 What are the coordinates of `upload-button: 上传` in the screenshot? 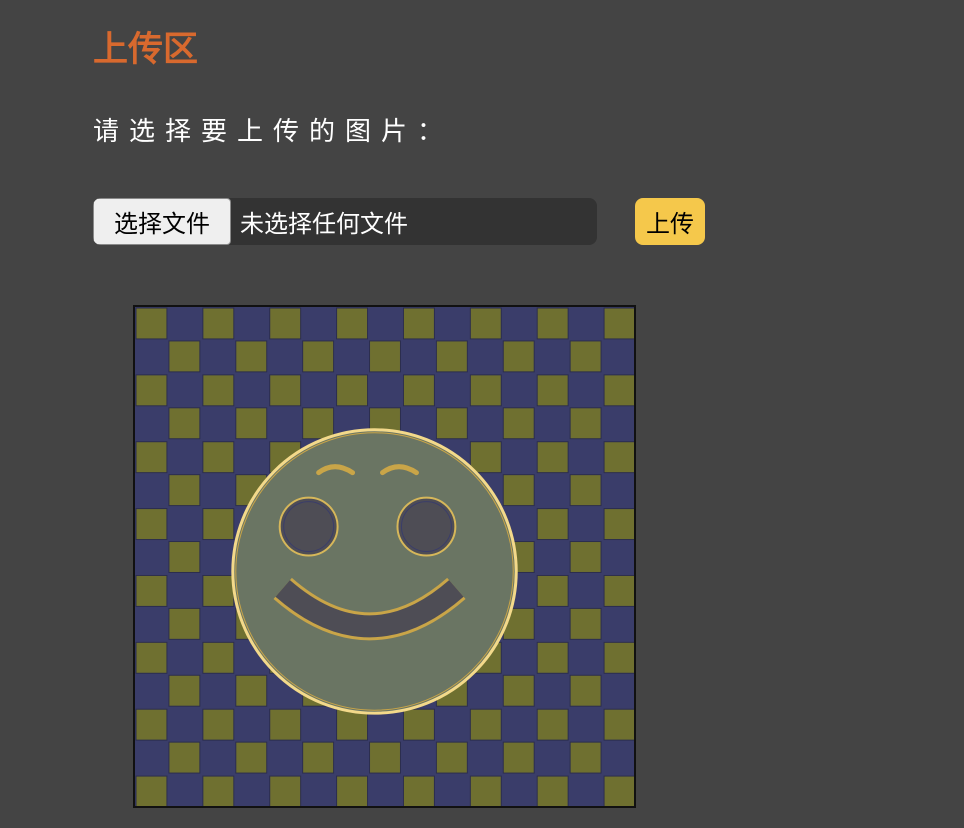 It's located at (670, 221).